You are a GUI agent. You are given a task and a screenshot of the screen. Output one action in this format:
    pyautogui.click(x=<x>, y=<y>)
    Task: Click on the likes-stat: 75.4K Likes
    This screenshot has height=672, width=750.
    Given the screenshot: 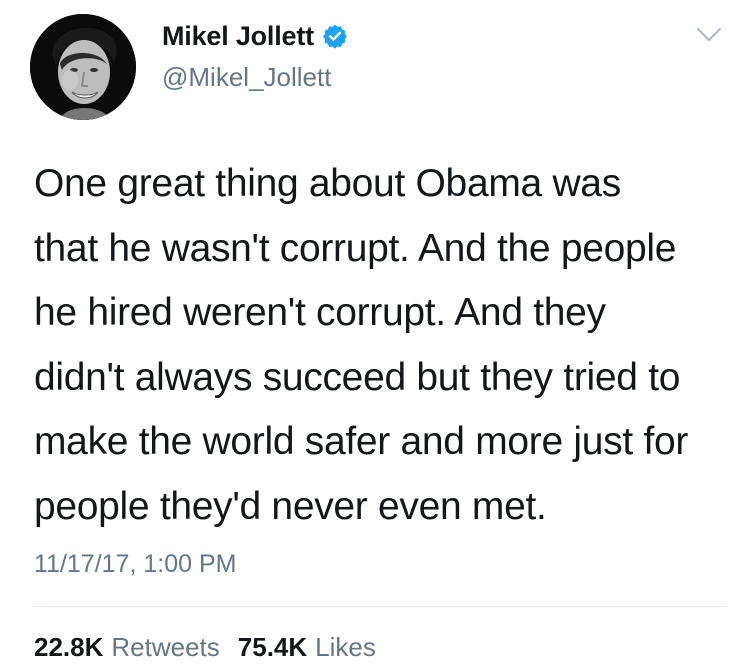 What is the action you would take?
    pyautogui.click(x=307, y=647)
    